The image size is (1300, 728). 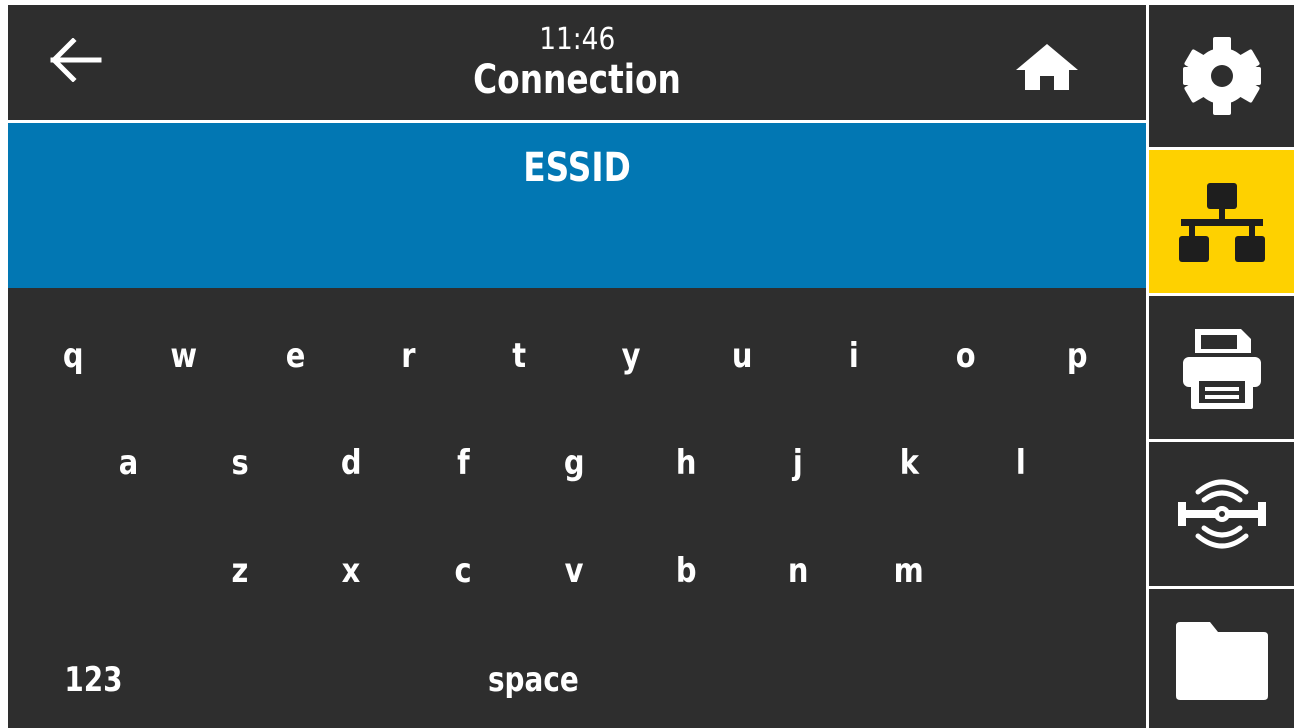 What do you see at coordinates (798, 571) in the screenshot?
I see `key-n: n` at bounding box center [798, 571].